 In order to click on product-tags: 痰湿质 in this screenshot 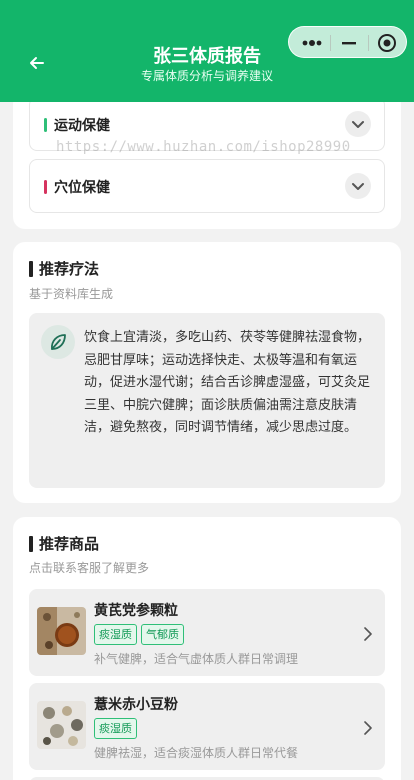, I will do `click(115, 728)`.